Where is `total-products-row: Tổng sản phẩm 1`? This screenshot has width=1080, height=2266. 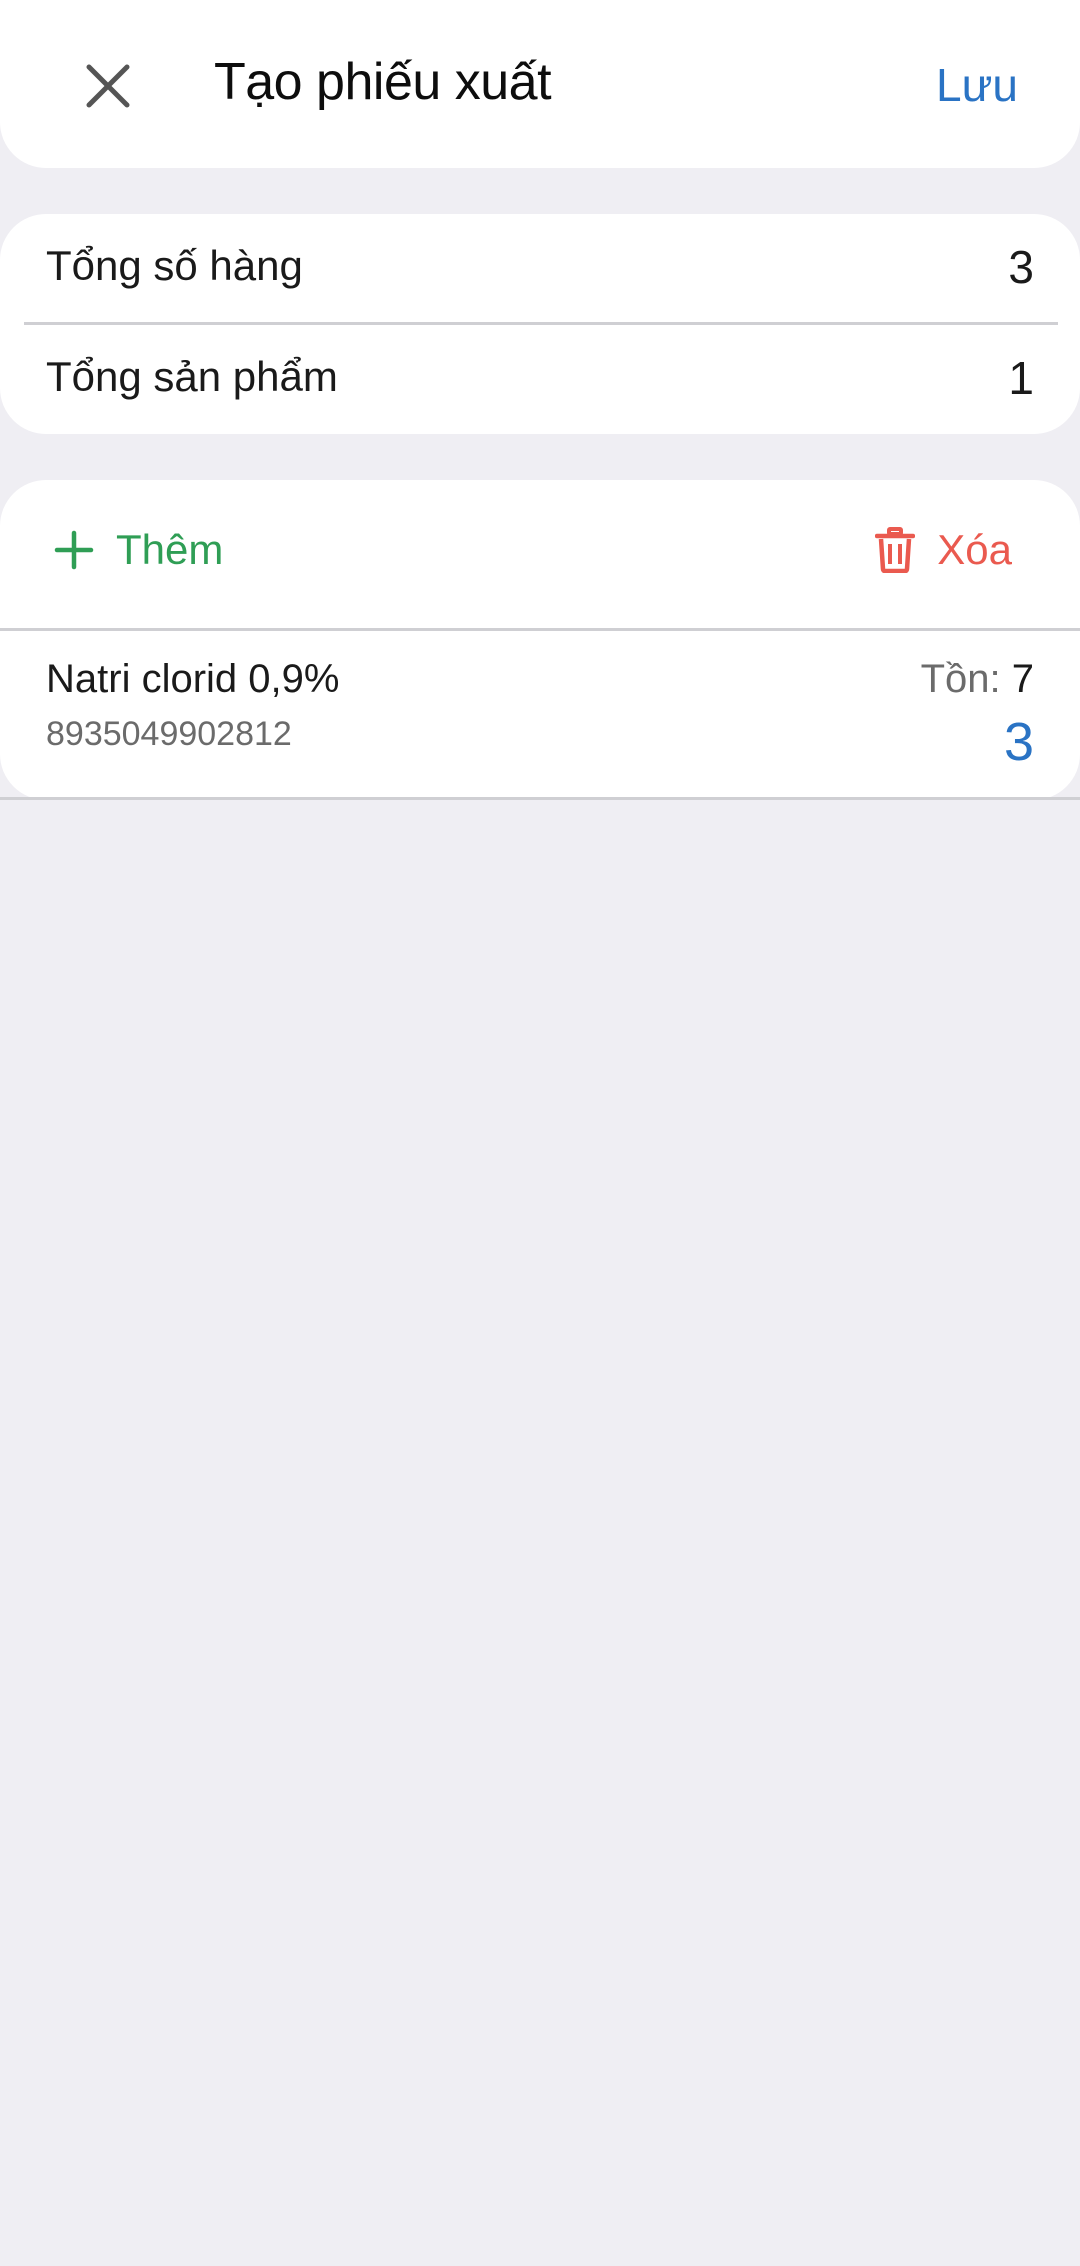 total-products-row: Tổng sản phẩm 1 is located at coordinates (540, 379).